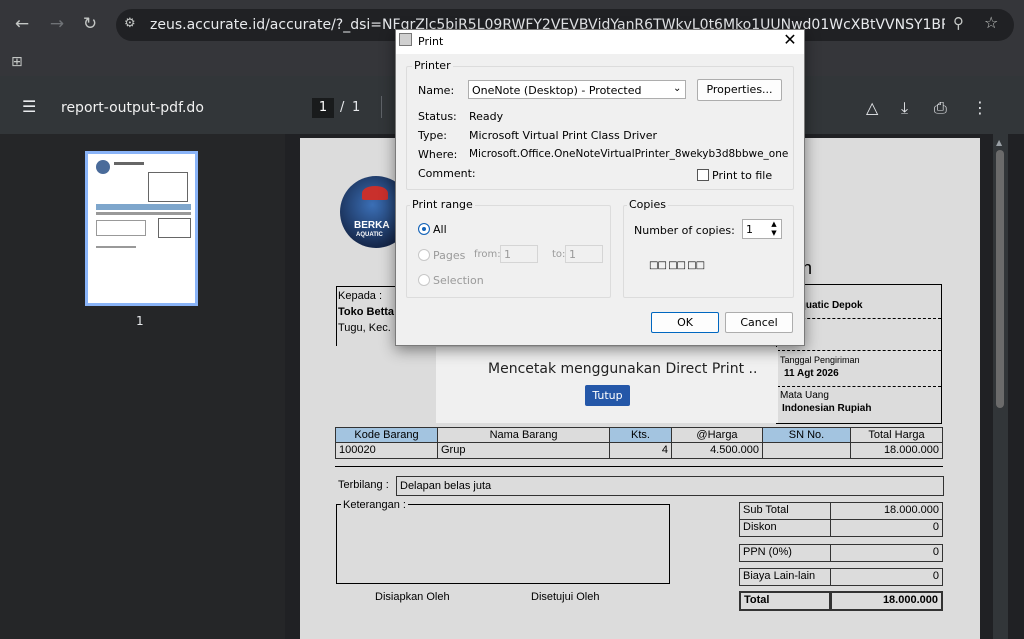 The height and width of the screenshot is (639, 1024). I want to click on mata-uang-value: Indonesian Rupiah, so click(827, 408).